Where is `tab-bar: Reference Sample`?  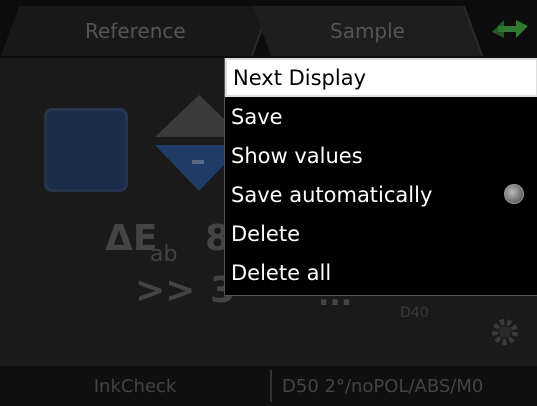 tab-bar: Reference Sample is located at coordinates (268, 29).